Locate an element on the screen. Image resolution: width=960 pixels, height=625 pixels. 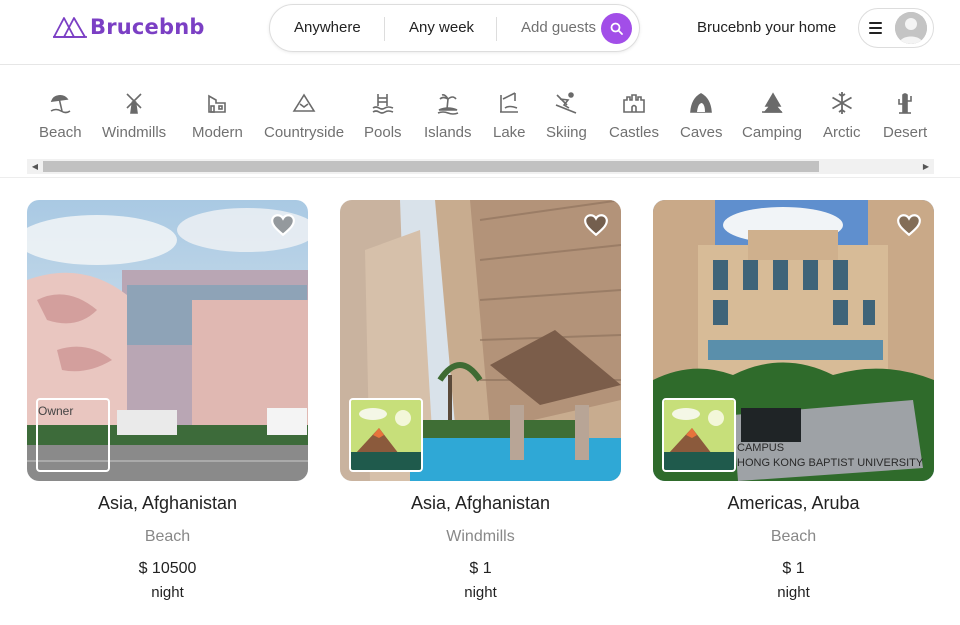
listing-price: $ 10500 is located at coordinates (167, 568).